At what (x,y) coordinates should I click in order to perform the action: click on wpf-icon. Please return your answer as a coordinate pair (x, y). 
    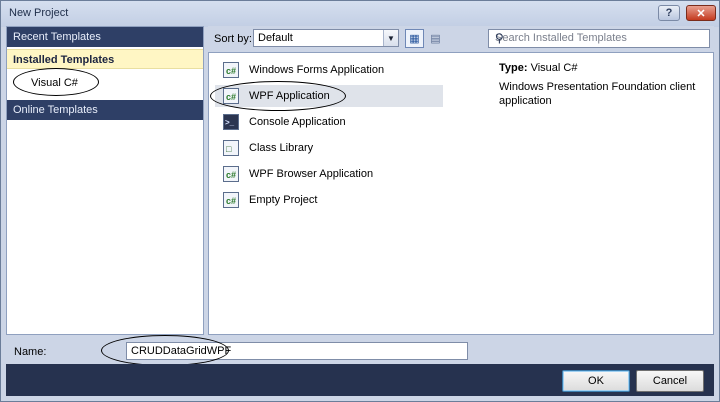
    Looking at the image, I should click on (231, 97).